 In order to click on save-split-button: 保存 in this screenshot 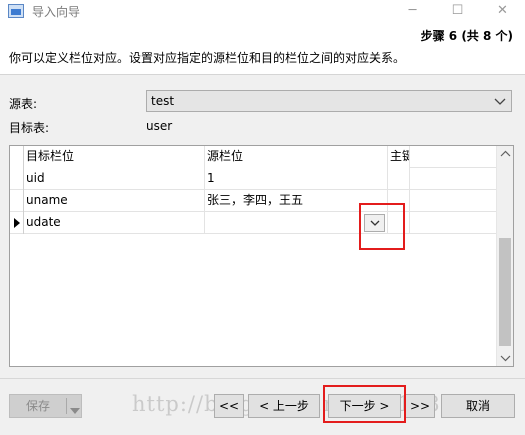, I will do `click(45, 406)`.